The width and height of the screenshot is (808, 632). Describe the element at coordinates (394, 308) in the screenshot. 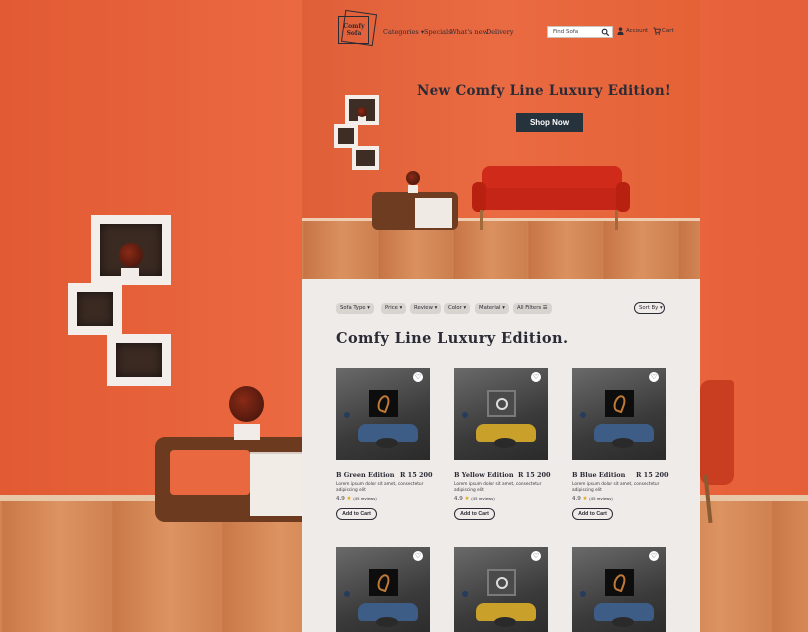

I see `filter-price: Price ▾` at that location.